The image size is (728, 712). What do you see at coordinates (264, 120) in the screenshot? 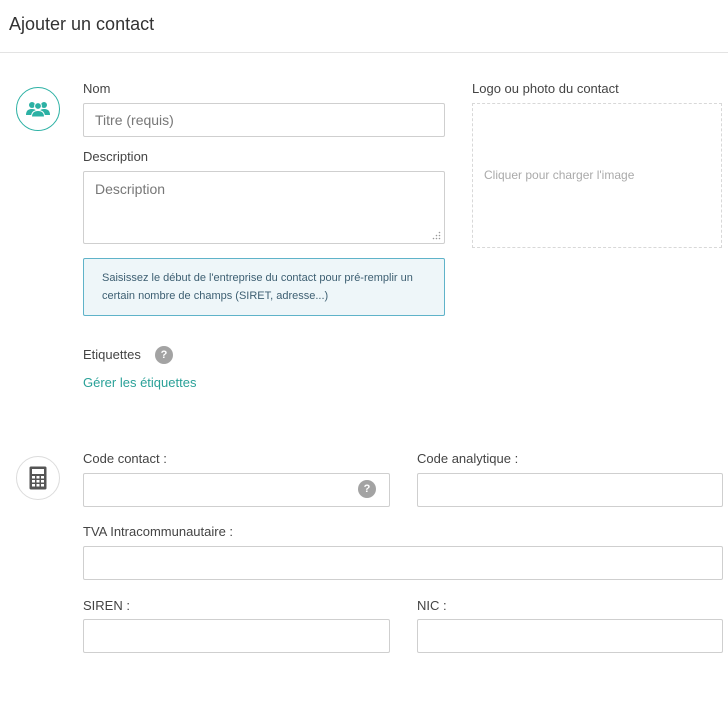
I see `nom-input` at bounding box center [264, 120].